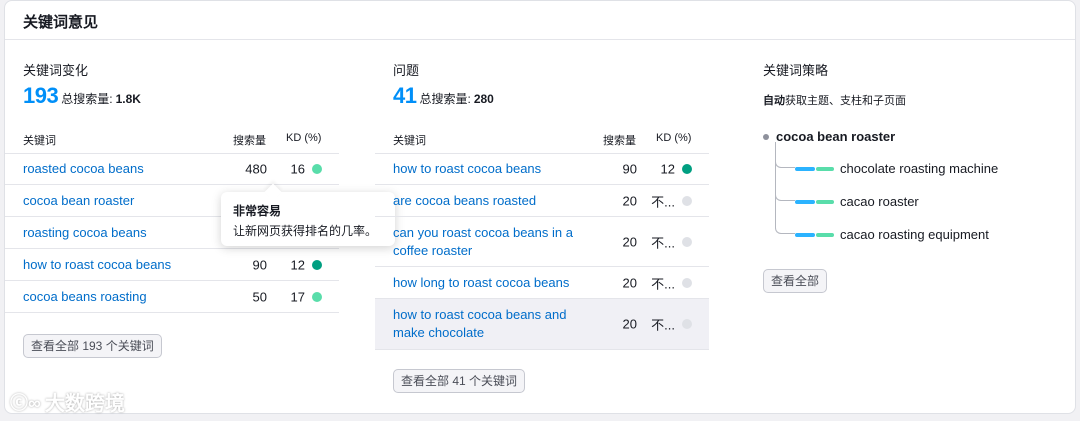 This screenshot has height=421, width=1080. Describe the element at coordinates (493, 201) in the screenshot. I see `keyword-link: are cocoa beans roasted` at that location.